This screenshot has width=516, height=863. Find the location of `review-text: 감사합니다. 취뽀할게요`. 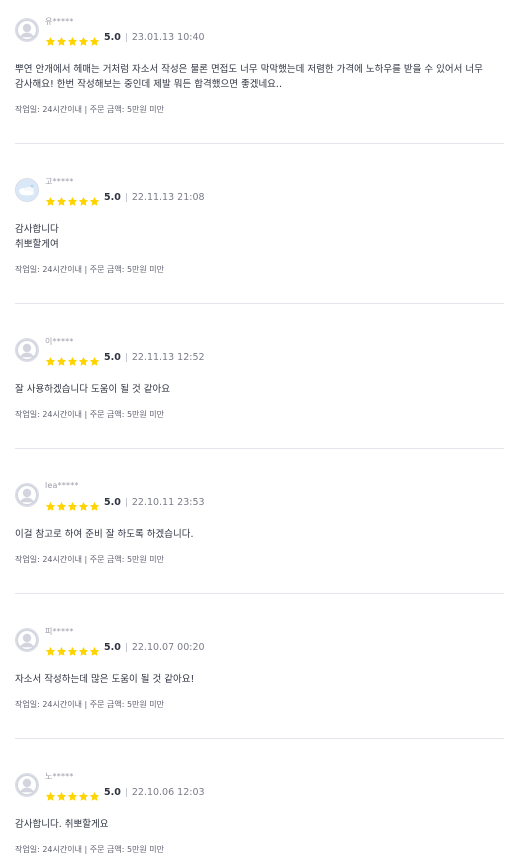

review-text: 감사합니다. 취뽀할게요 is located at coordinates (62, 824).